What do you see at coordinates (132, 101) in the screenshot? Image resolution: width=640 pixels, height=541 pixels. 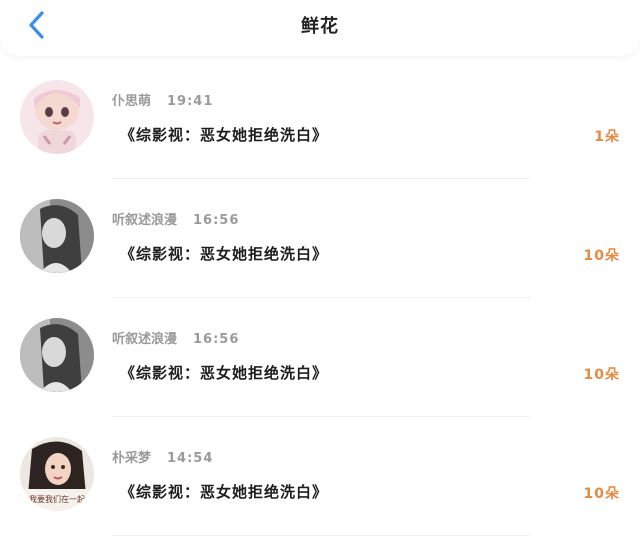 I see `username: 仆思萌` at bounding box center [132, 101].